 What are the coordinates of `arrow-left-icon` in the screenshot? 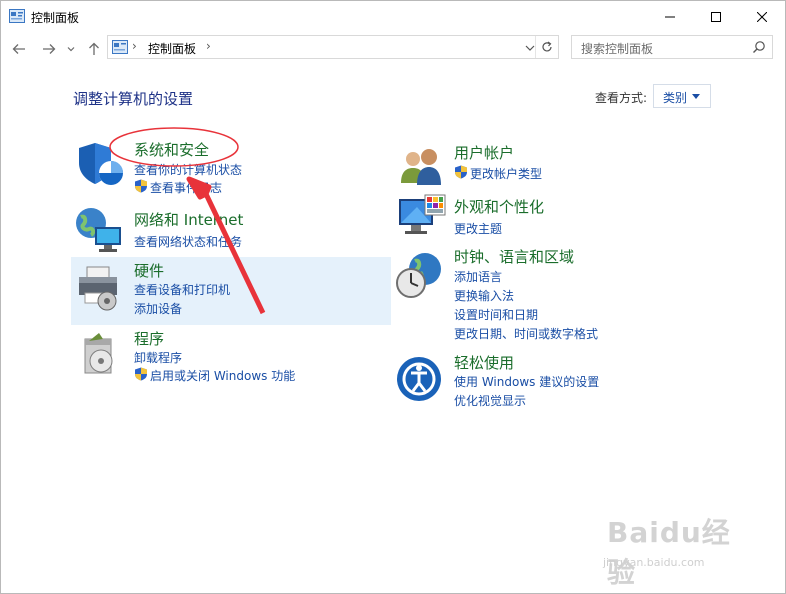 It's located at (18, 49).